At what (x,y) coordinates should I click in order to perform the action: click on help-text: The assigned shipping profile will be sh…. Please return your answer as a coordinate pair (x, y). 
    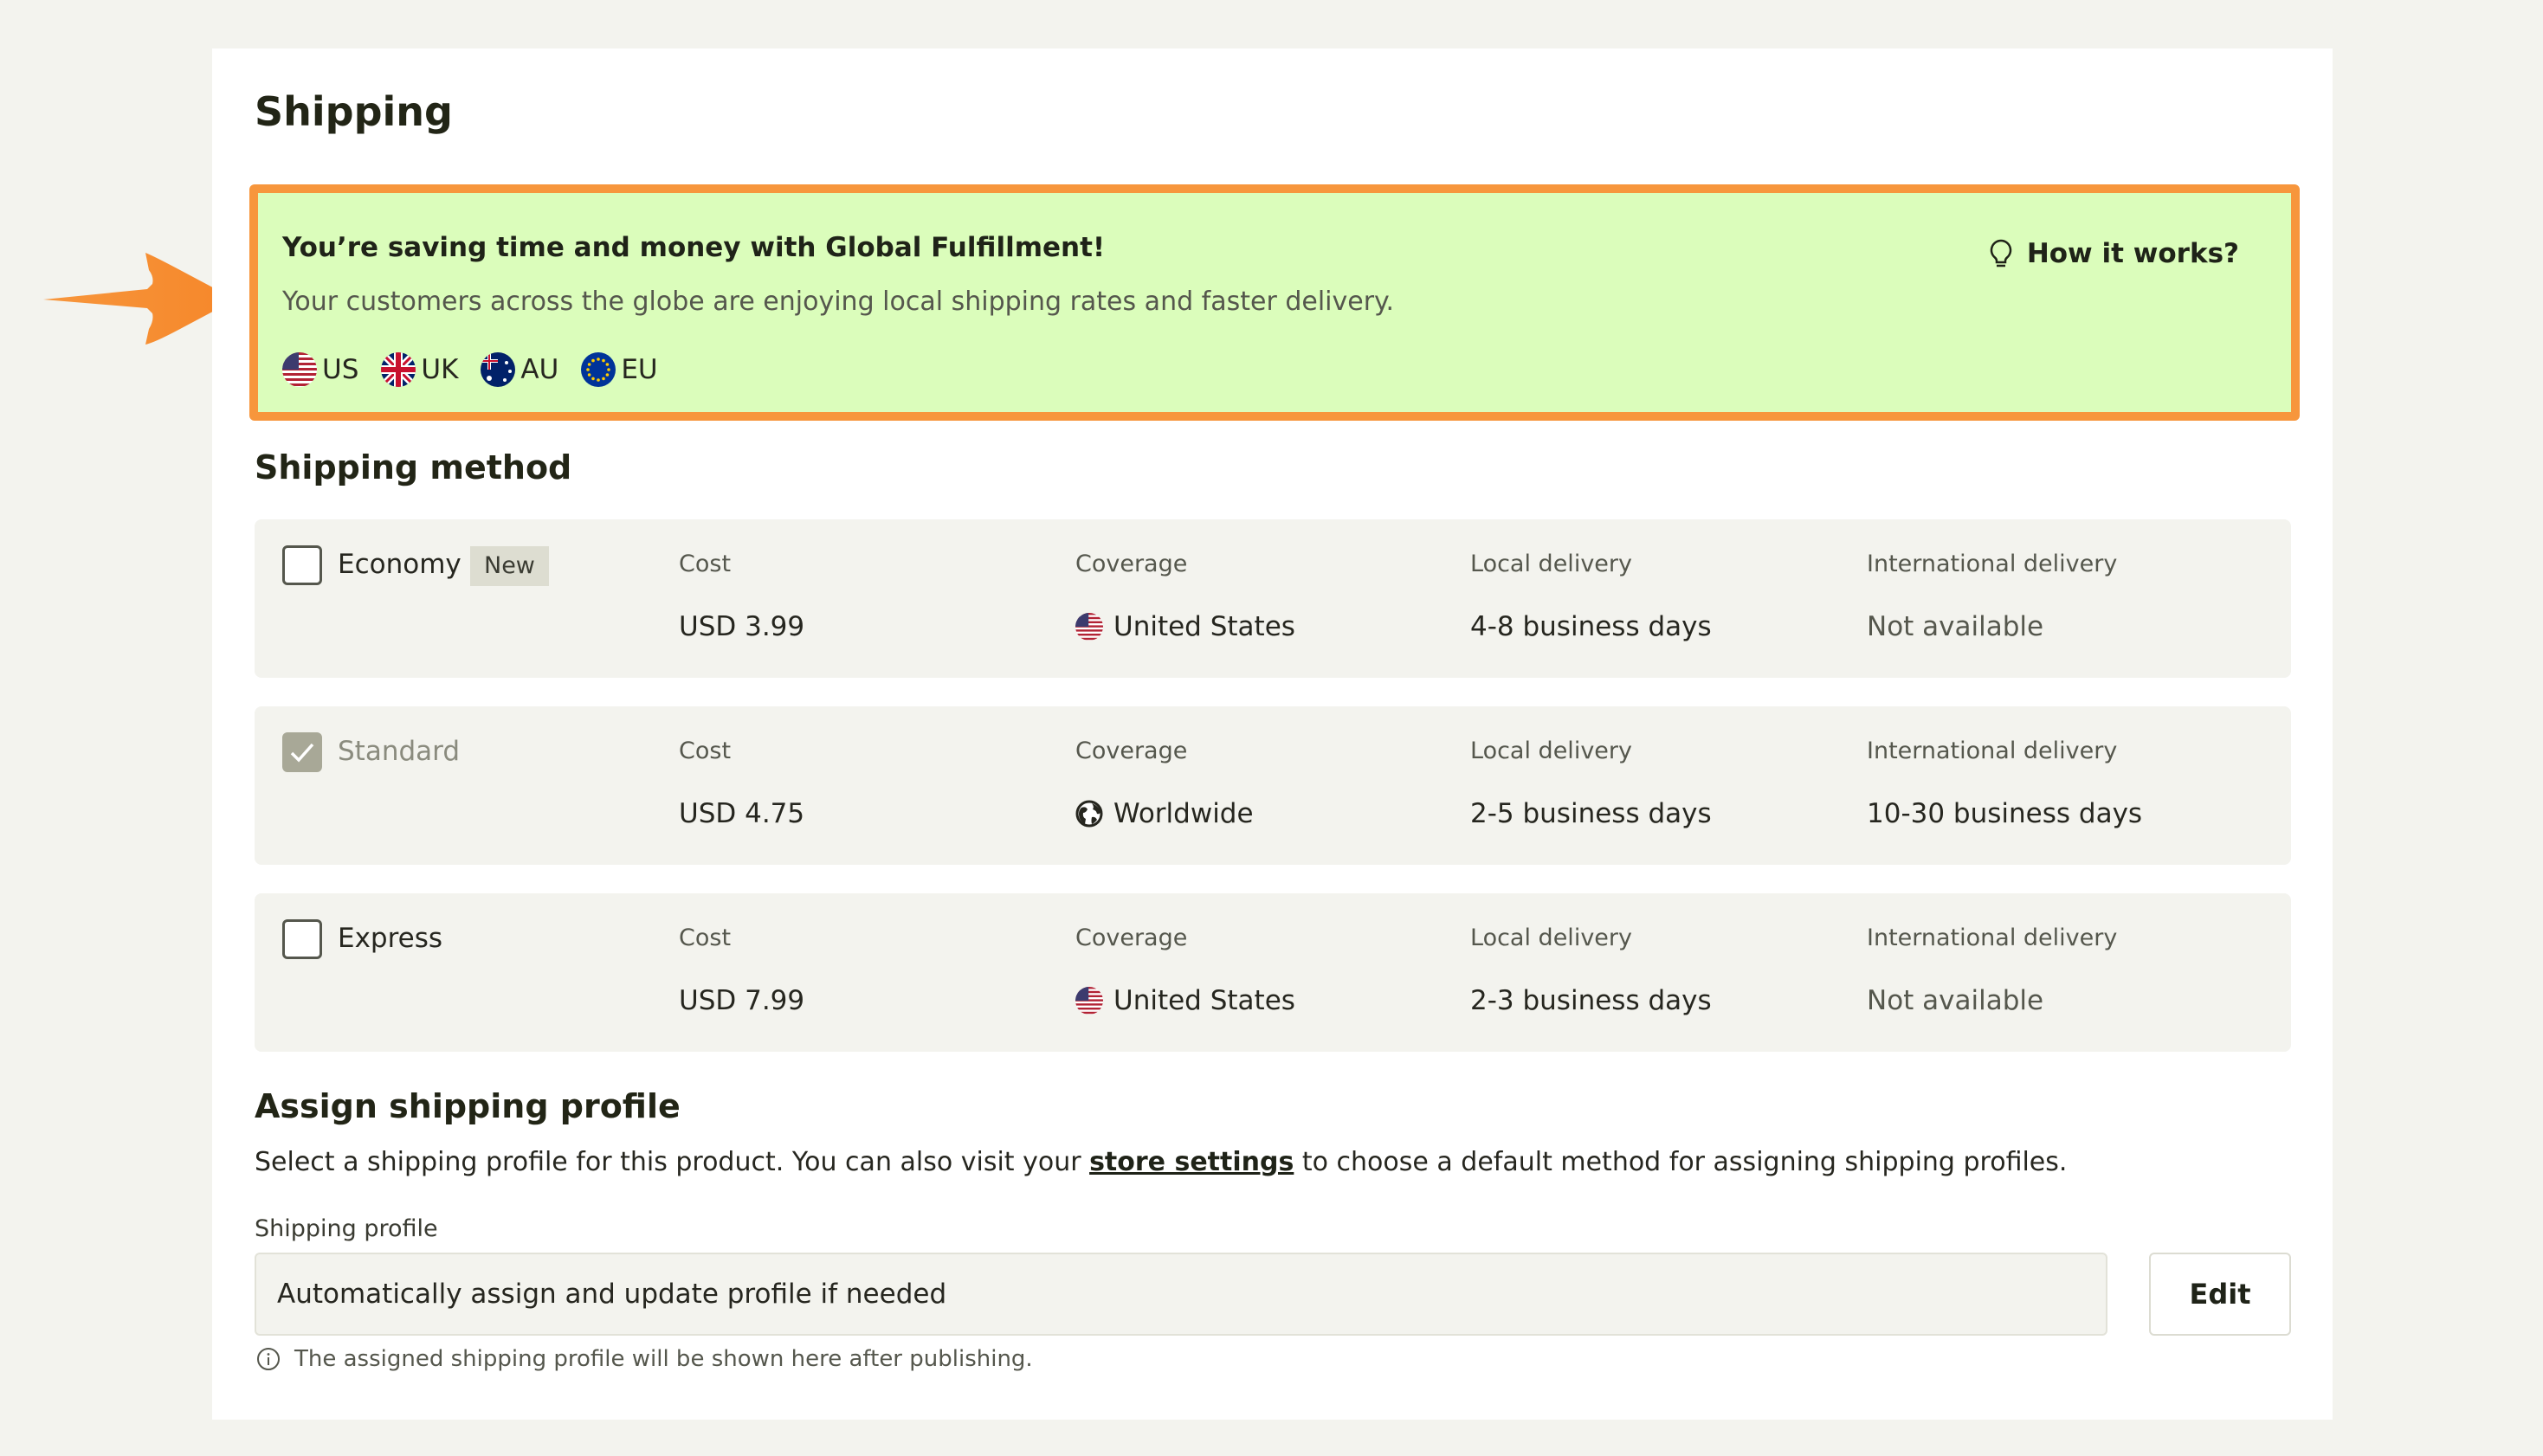
    Looking at the image, I should click on (663, 1359).